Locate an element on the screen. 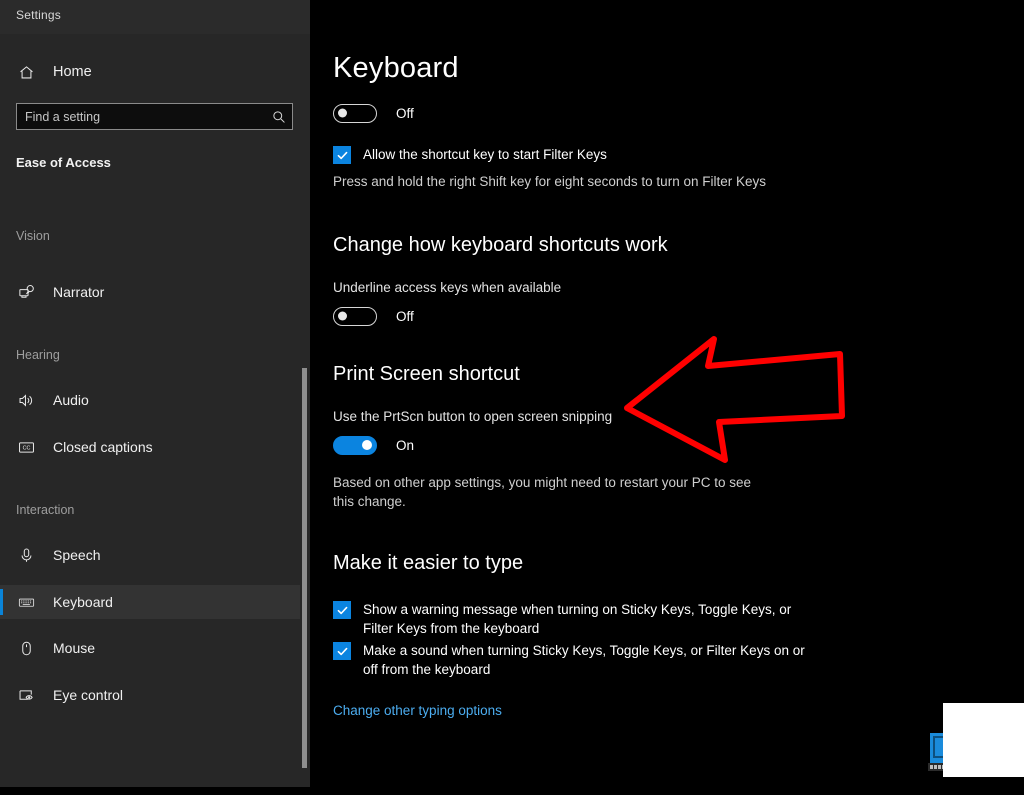 The image size is (1024, 795). shortcuts-section-heading: Change how keyboard shortcuts work is located at coordinates (500, 245).